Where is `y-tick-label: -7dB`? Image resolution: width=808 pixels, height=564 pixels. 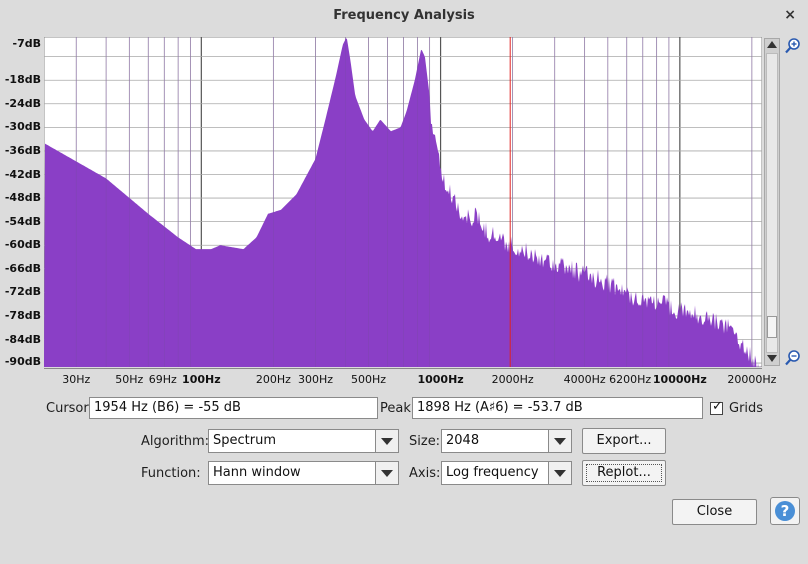
y-tick-label: -7dB is located at coordinates (26, 43).